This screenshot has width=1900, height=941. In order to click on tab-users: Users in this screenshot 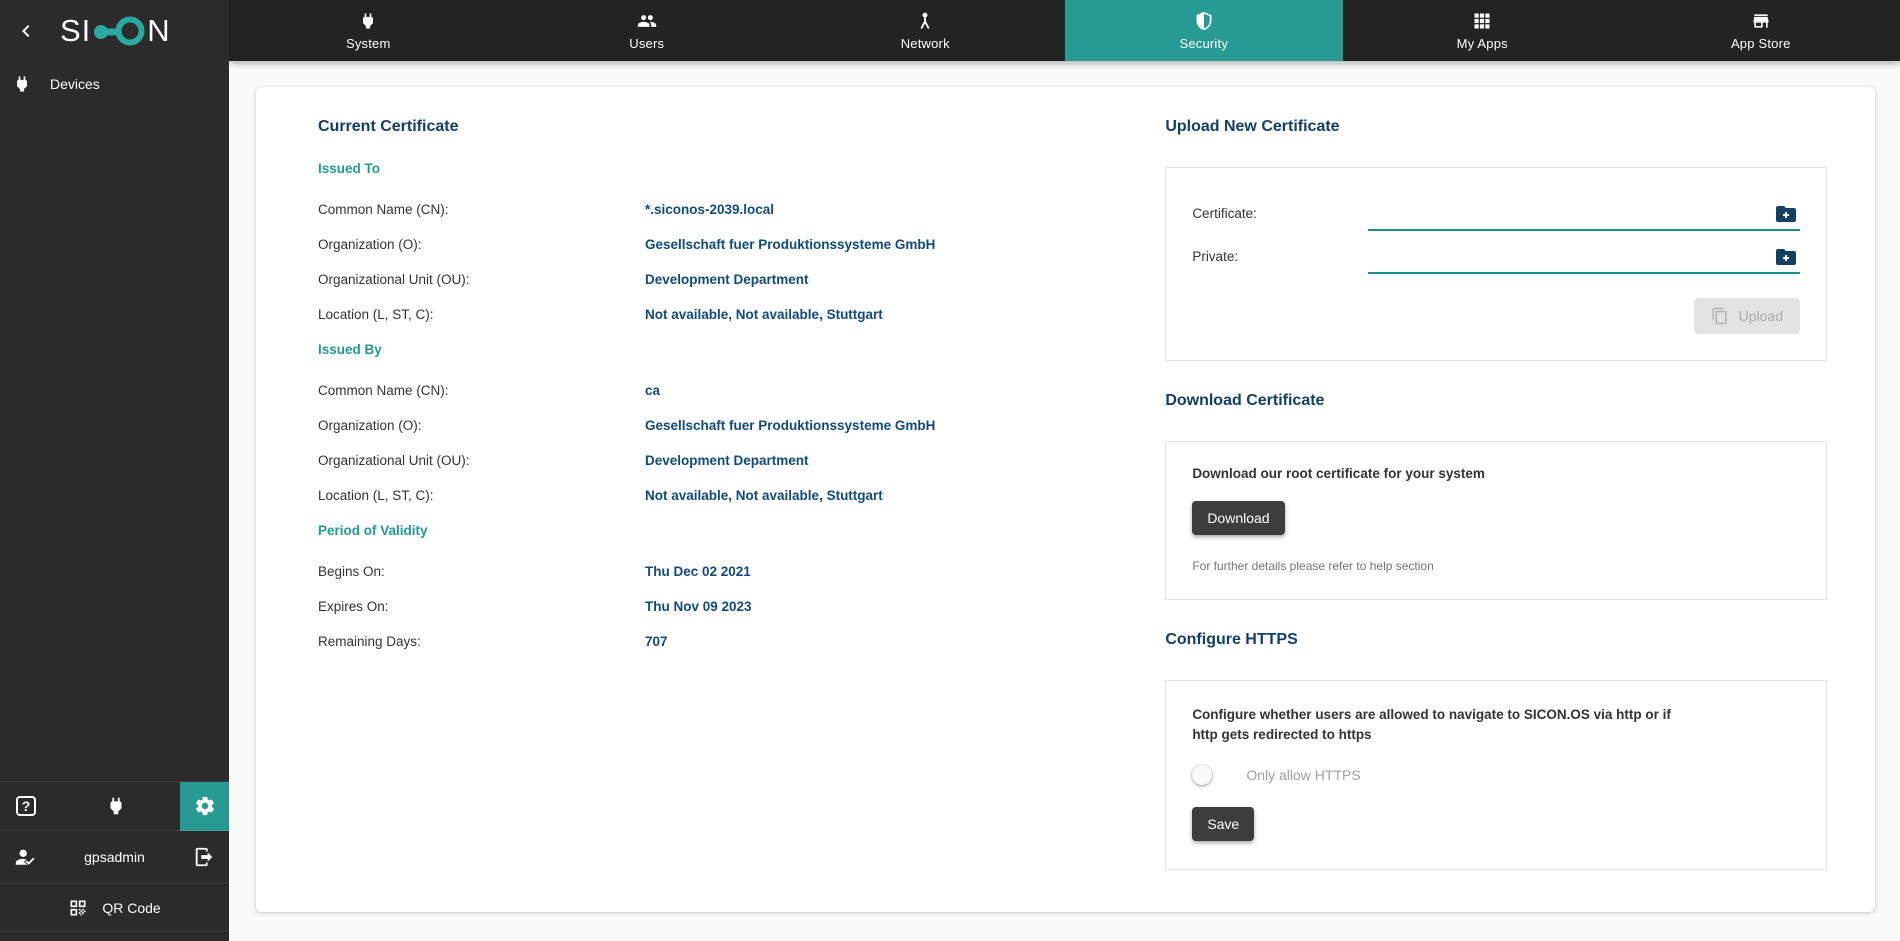, I will do `click(647, 30)`.